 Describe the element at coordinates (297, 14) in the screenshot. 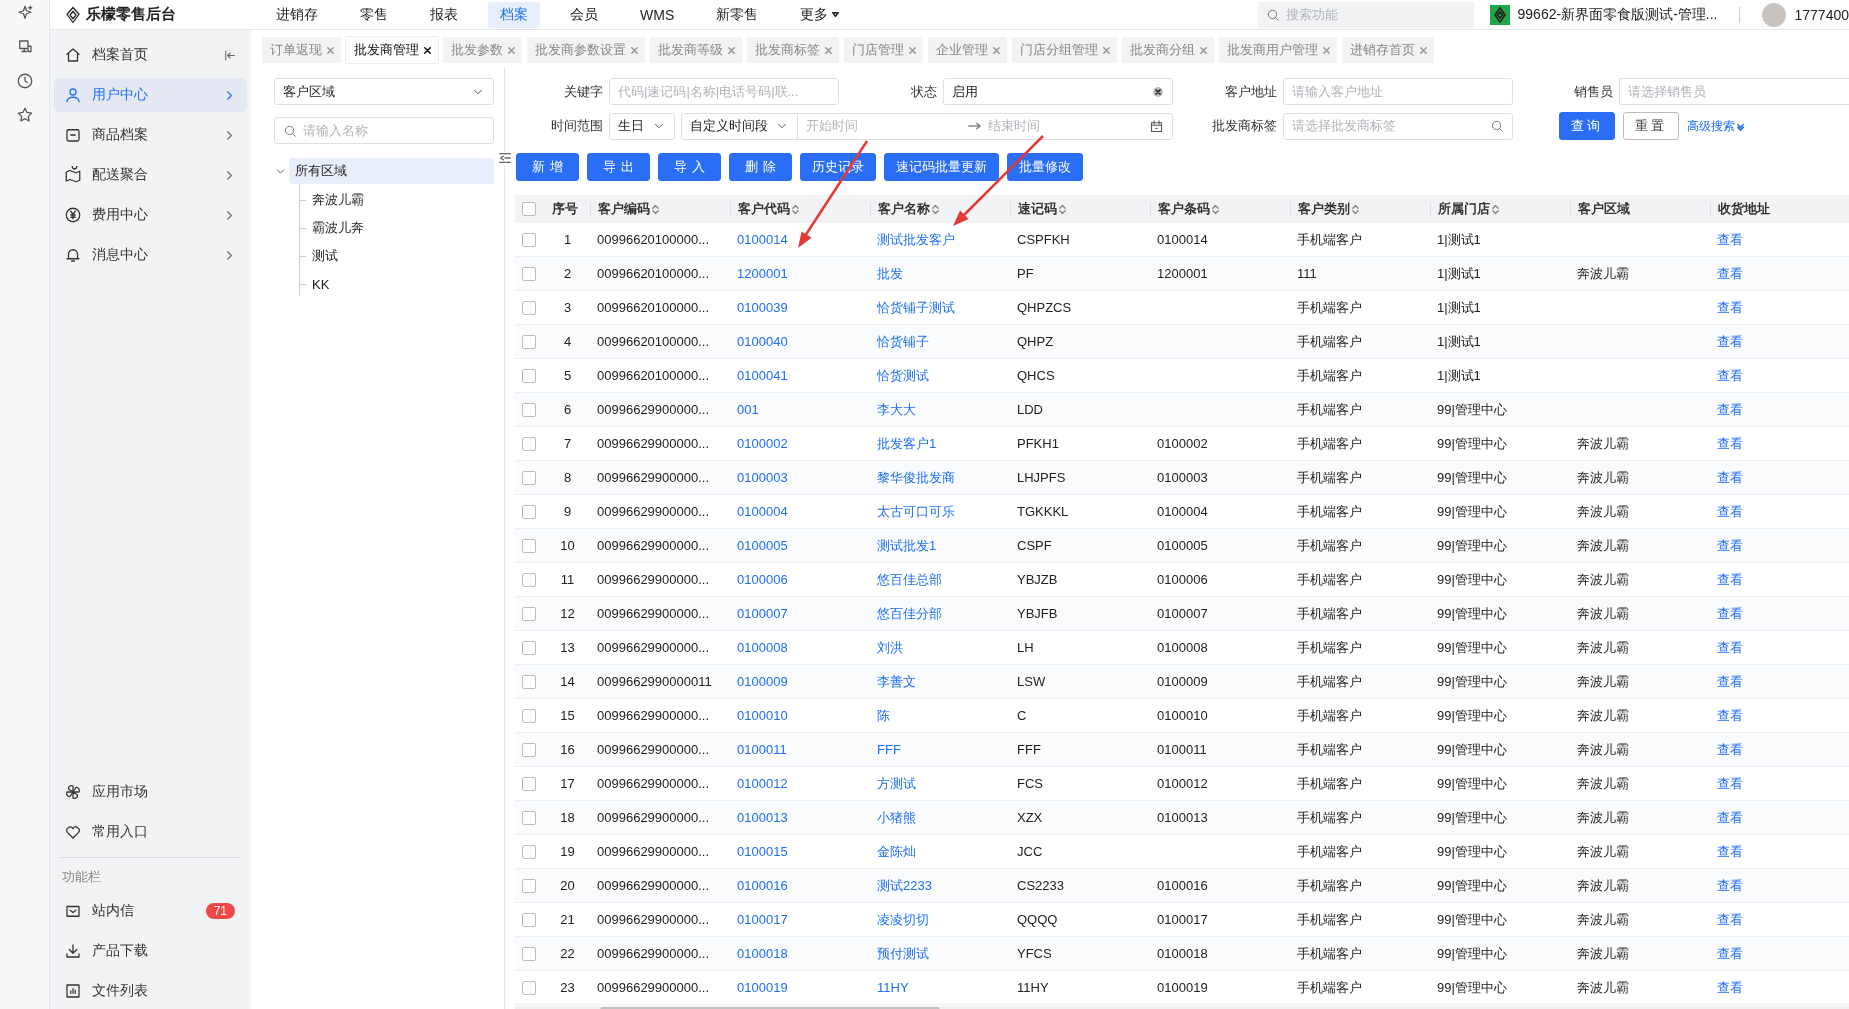

I see `nav-tab: 进销存` at that location.